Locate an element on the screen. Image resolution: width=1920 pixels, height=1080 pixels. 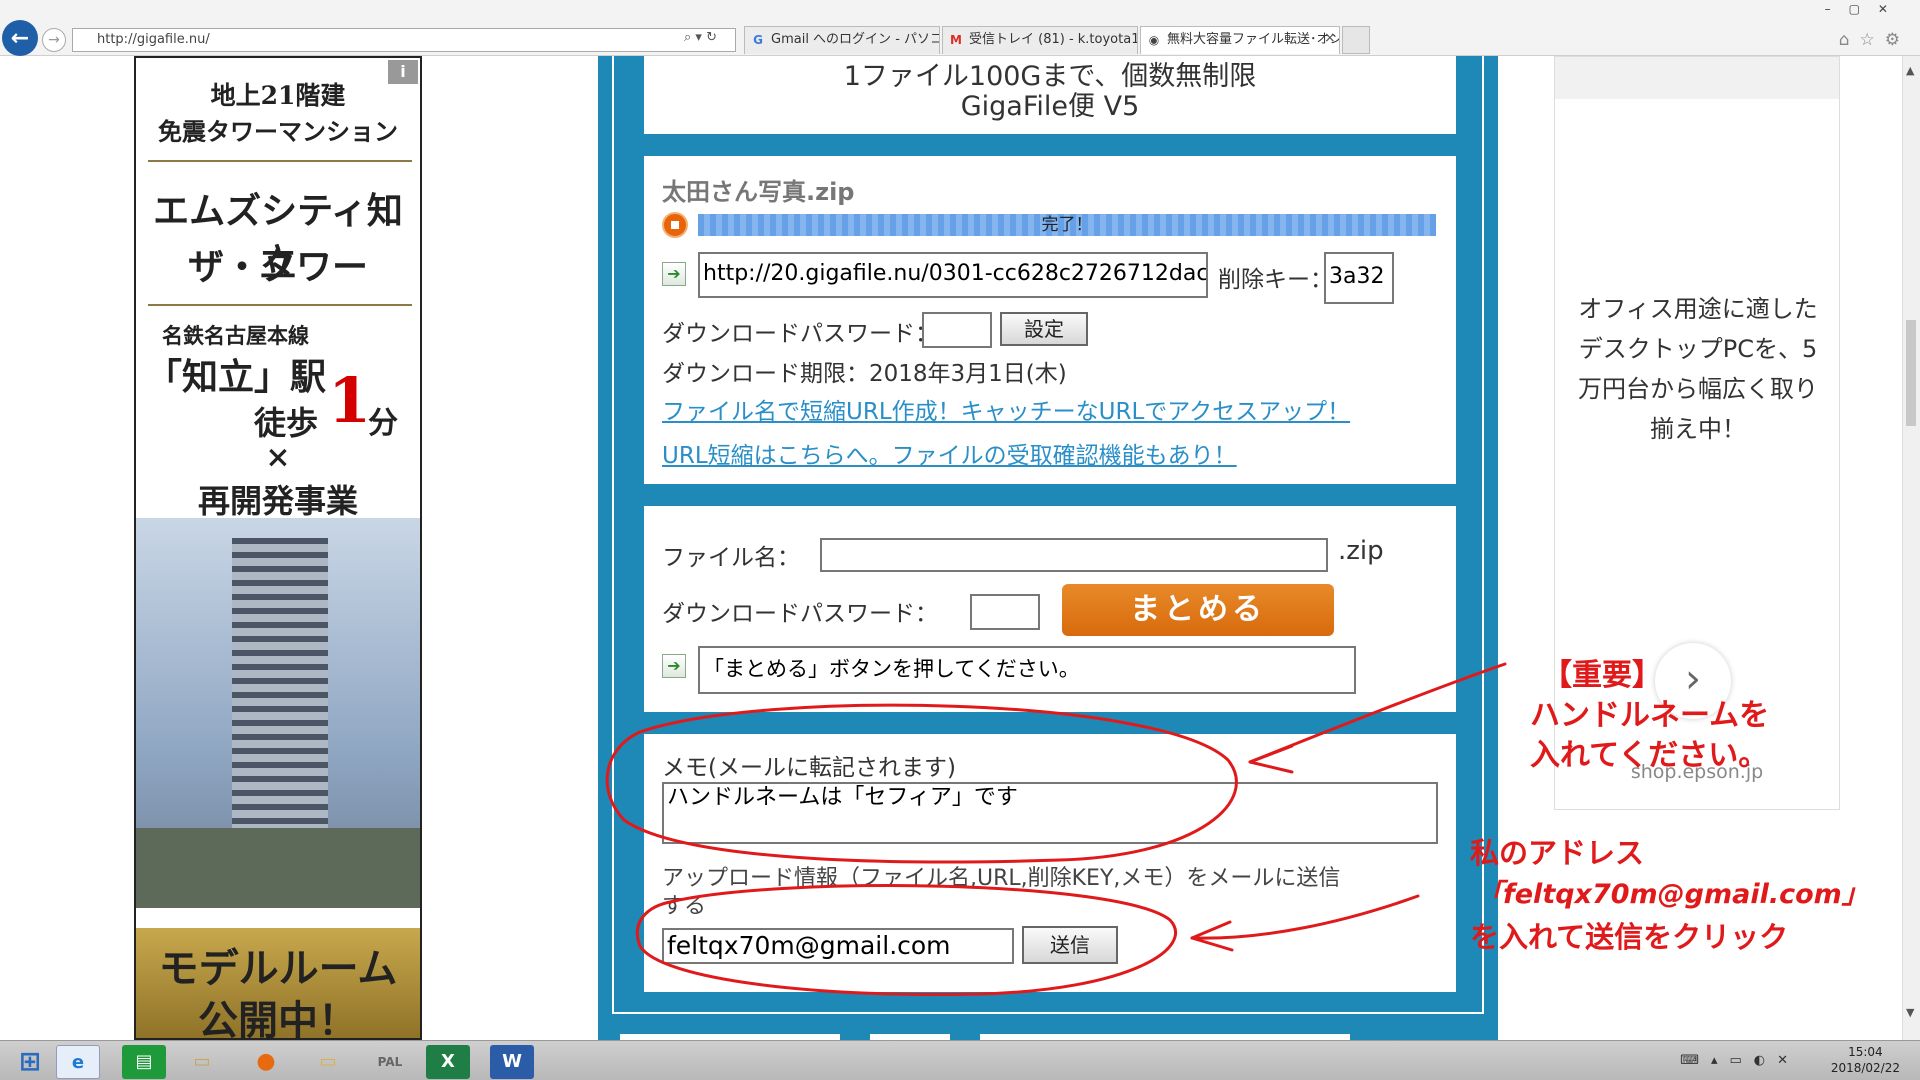
annotation-text: 【重要】 is located at coordinates (1602, 675).